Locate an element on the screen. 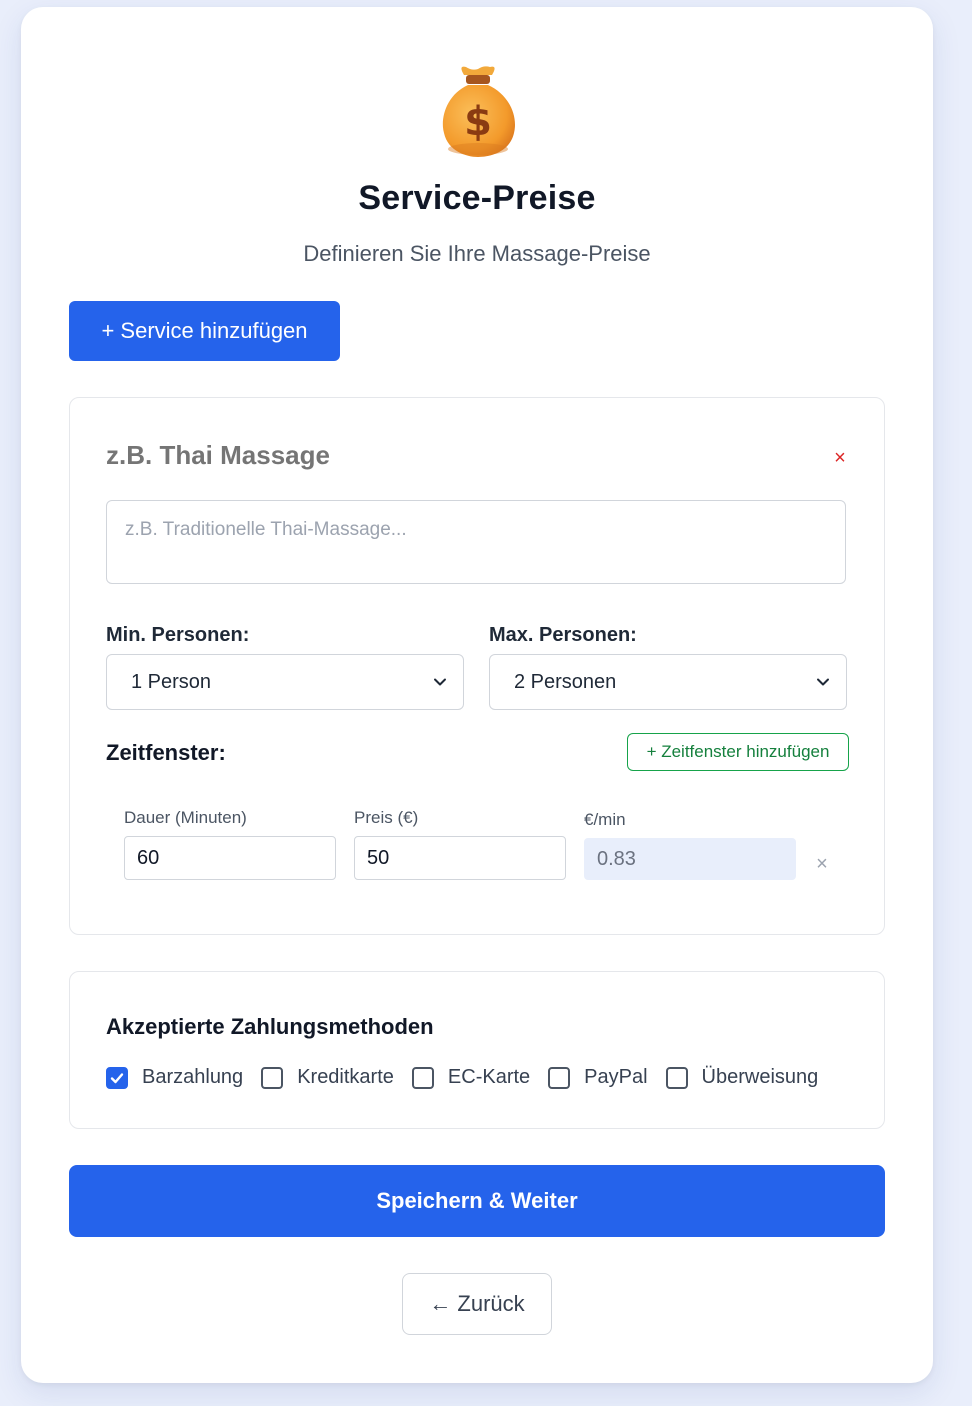 This screenshot has width=972, height=1406. payment-option-paypal: PayPal is located at coordinates (598, 1077).